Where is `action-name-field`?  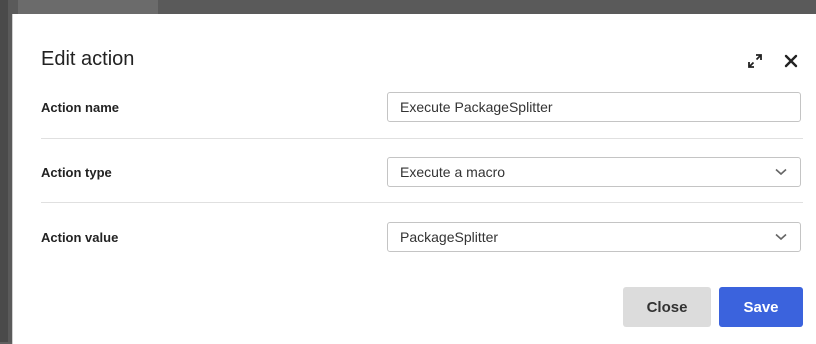
action-name-field is located at coordinates (594, 107).